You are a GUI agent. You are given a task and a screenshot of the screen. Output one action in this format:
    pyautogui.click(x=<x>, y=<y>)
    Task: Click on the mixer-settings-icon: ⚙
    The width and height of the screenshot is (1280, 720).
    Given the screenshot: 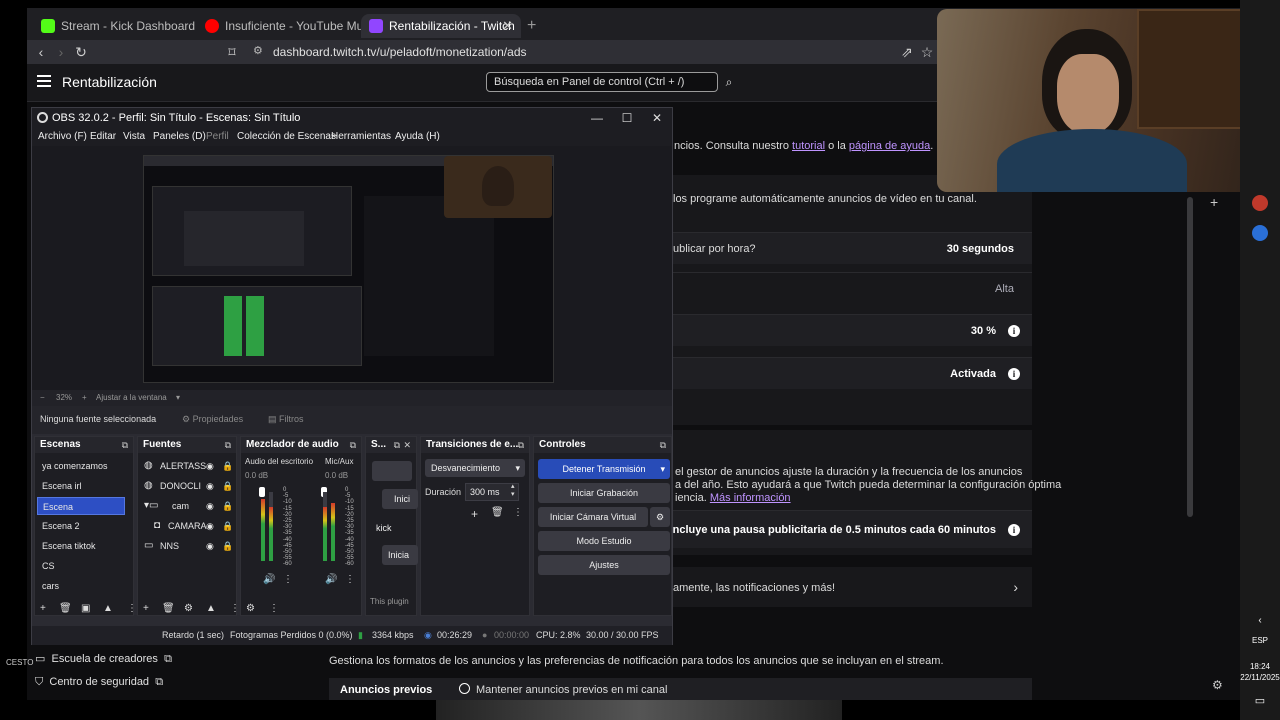 What is the action you would take?
    pyautogui.click(x=250, y=608)
    